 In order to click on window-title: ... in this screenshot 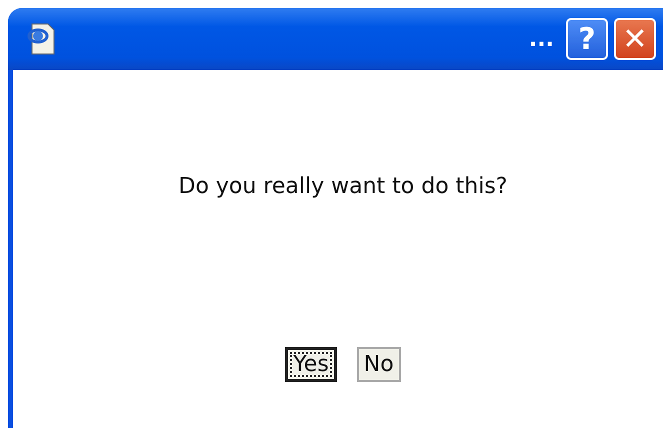, I will do `click(541, 39)`.